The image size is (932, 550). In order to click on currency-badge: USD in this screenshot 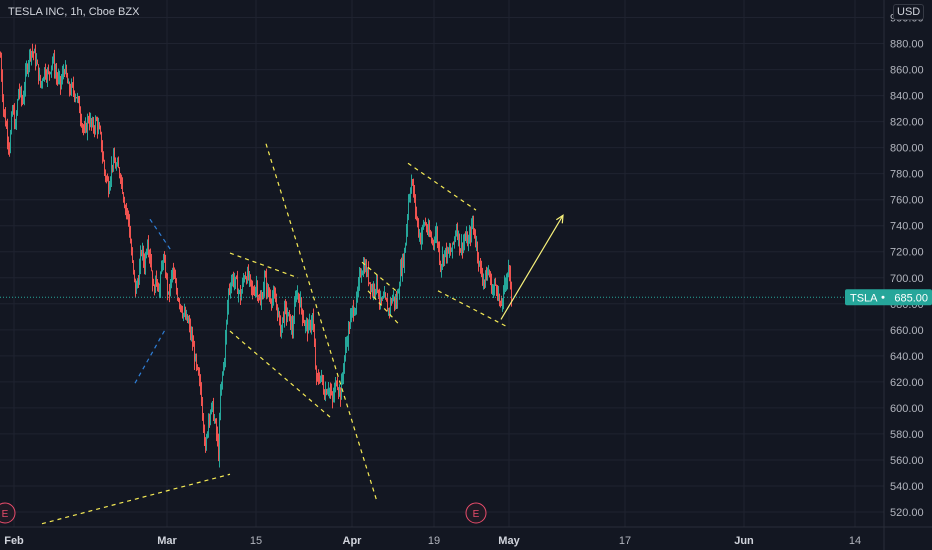, I will do `click(909, 12)`.